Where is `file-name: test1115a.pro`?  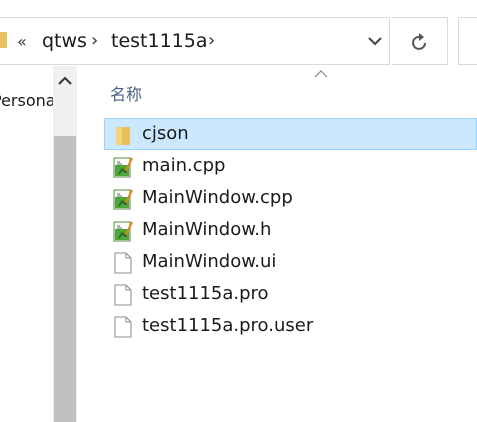
file-name: test1115a.pro is located at coordinates (205, 293).